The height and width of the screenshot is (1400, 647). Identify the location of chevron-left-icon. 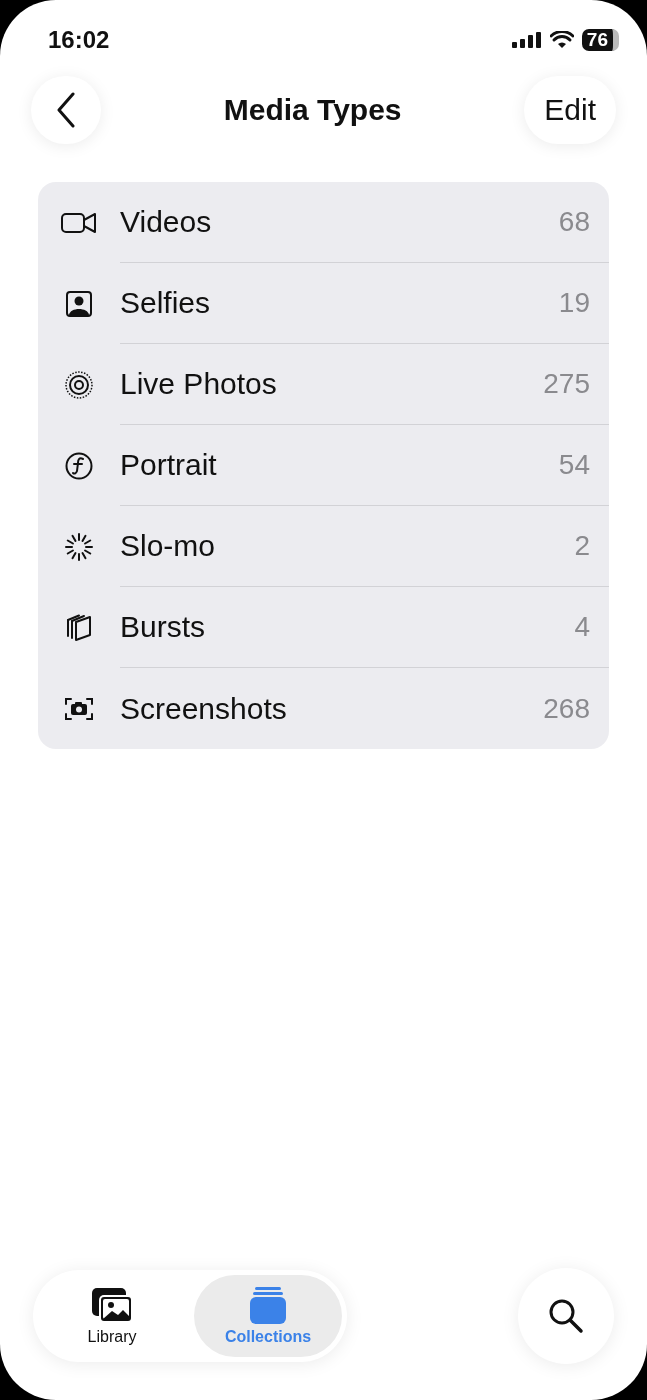
(66, 110).